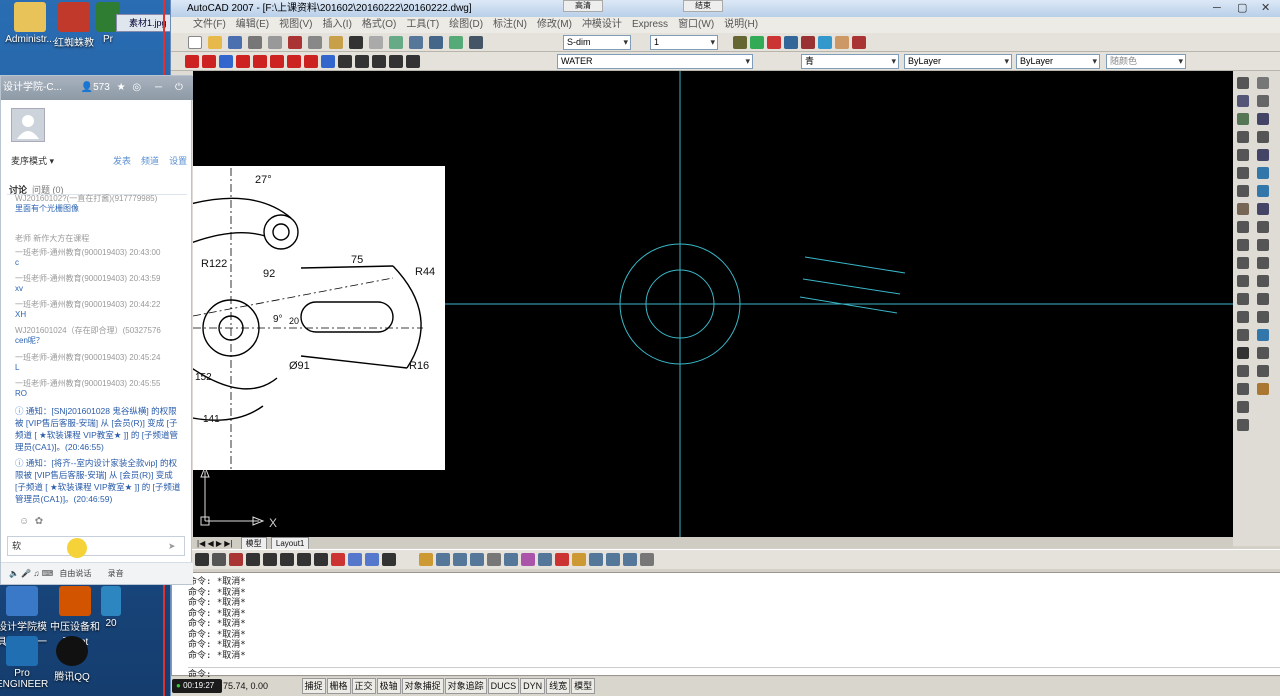 The image size is (1280, 696). Describe the element at coordinates (494, 559) in the screenshot. I see `dim-tool-5-icon` at that location.